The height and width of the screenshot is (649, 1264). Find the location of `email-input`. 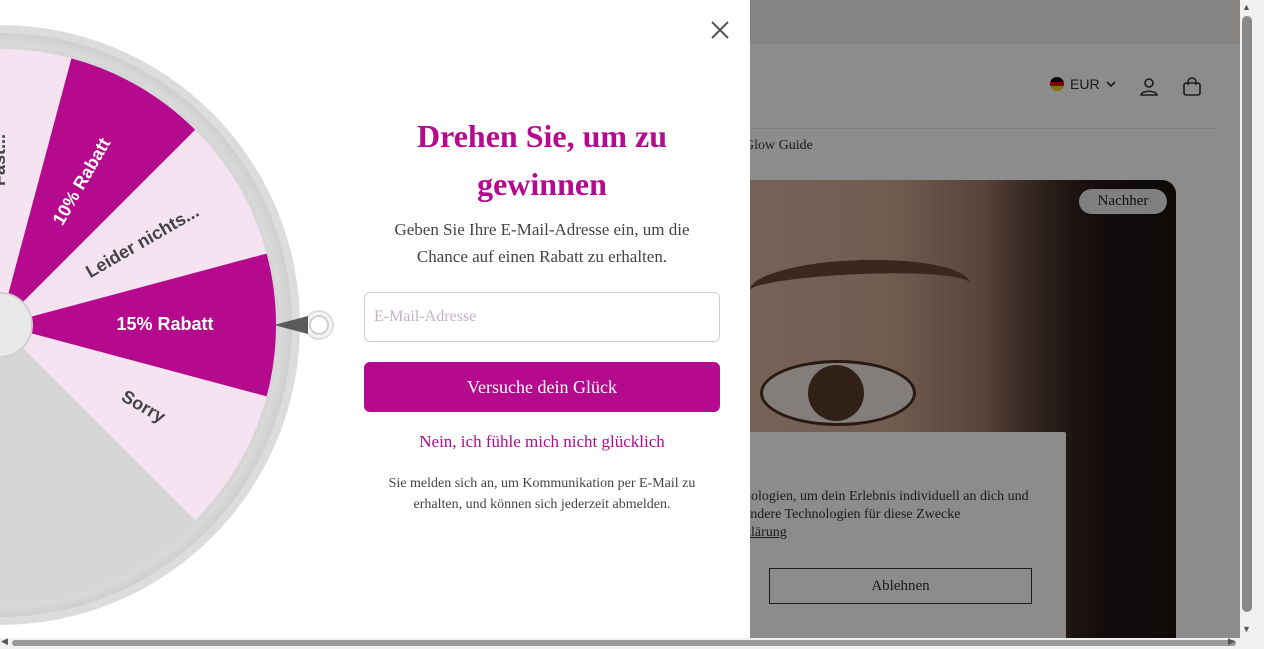

email-input is located at coordinates (542, 317).